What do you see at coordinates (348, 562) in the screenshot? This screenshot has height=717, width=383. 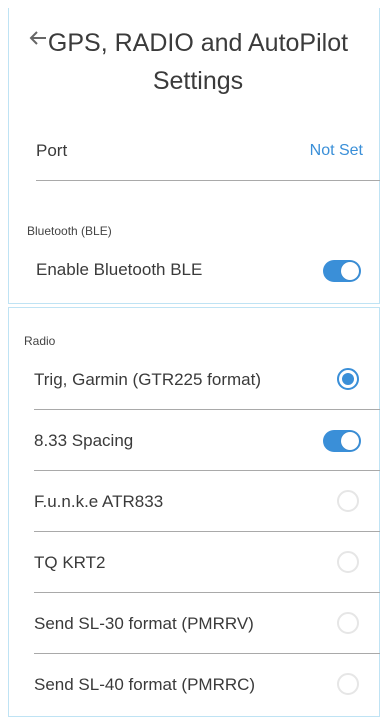 I see `radio-button-tq-krt2` at bounding box center [348, 562].